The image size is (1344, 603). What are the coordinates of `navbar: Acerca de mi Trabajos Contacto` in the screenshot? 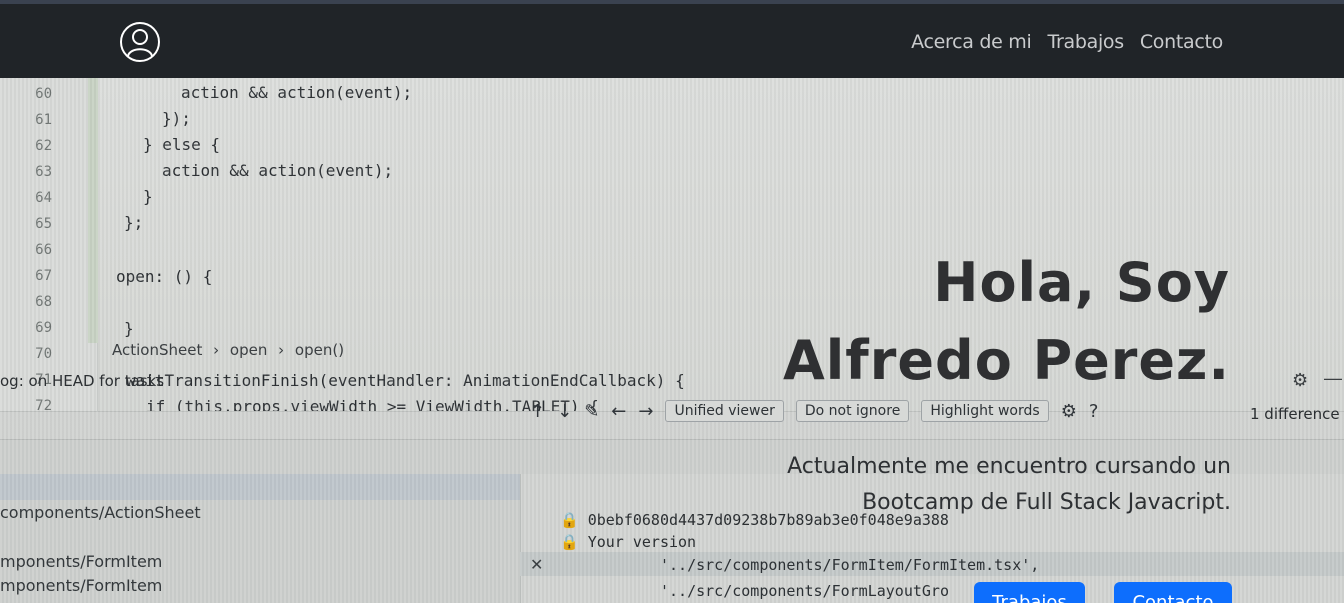 It's located at (672, 39).